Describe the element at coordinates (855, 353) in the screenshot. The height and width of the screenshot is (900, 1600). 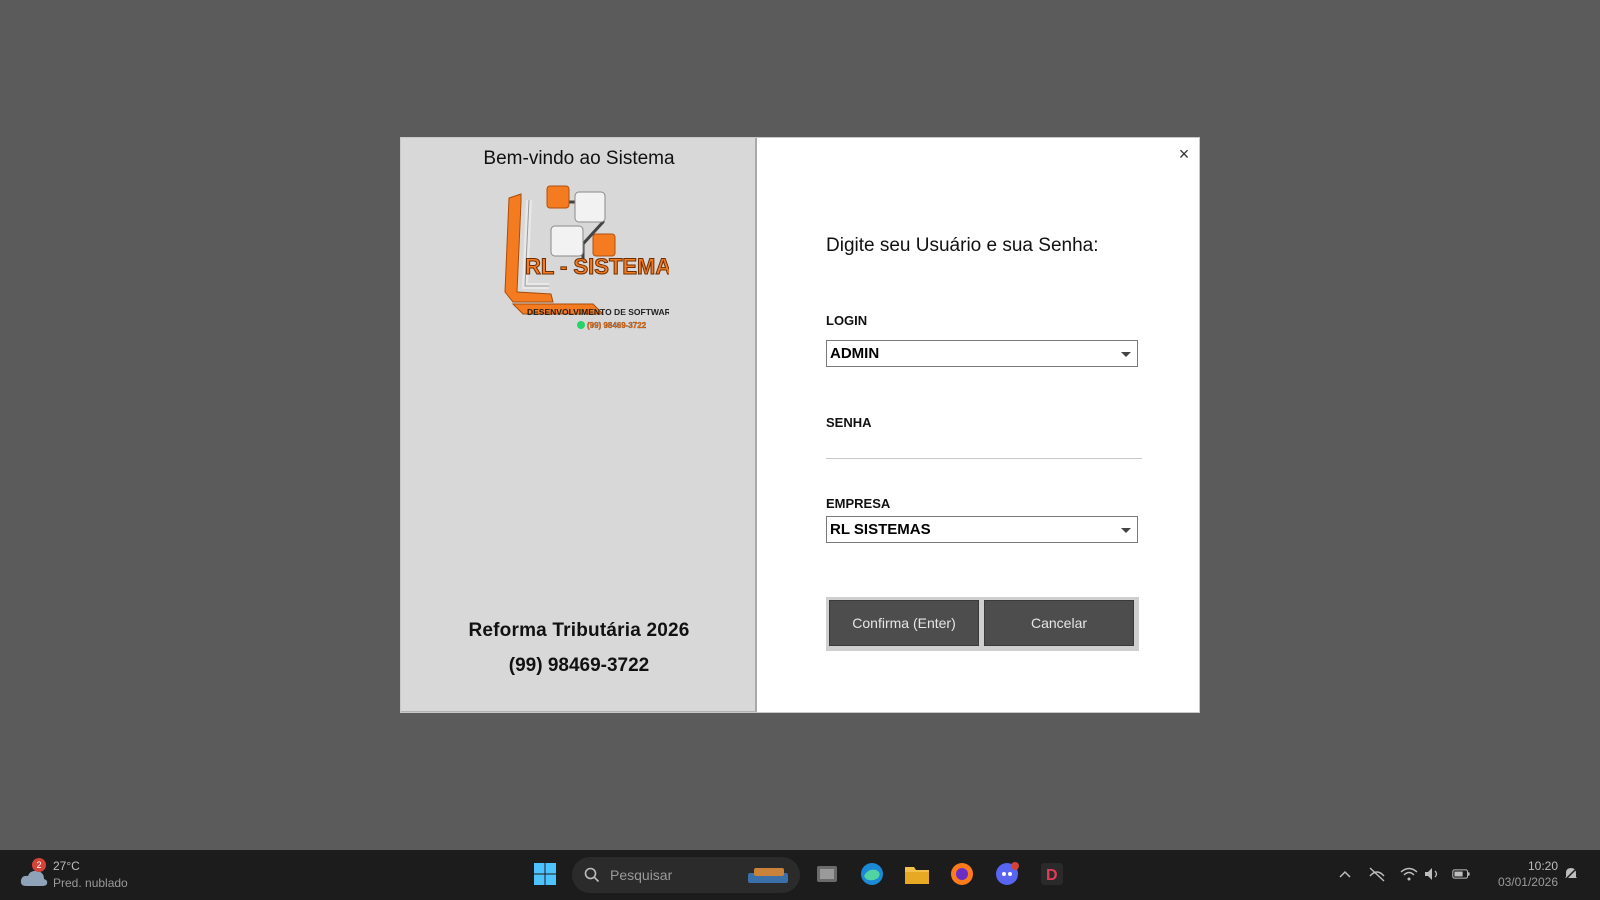
I see `login-value: ADMIN` at that location.